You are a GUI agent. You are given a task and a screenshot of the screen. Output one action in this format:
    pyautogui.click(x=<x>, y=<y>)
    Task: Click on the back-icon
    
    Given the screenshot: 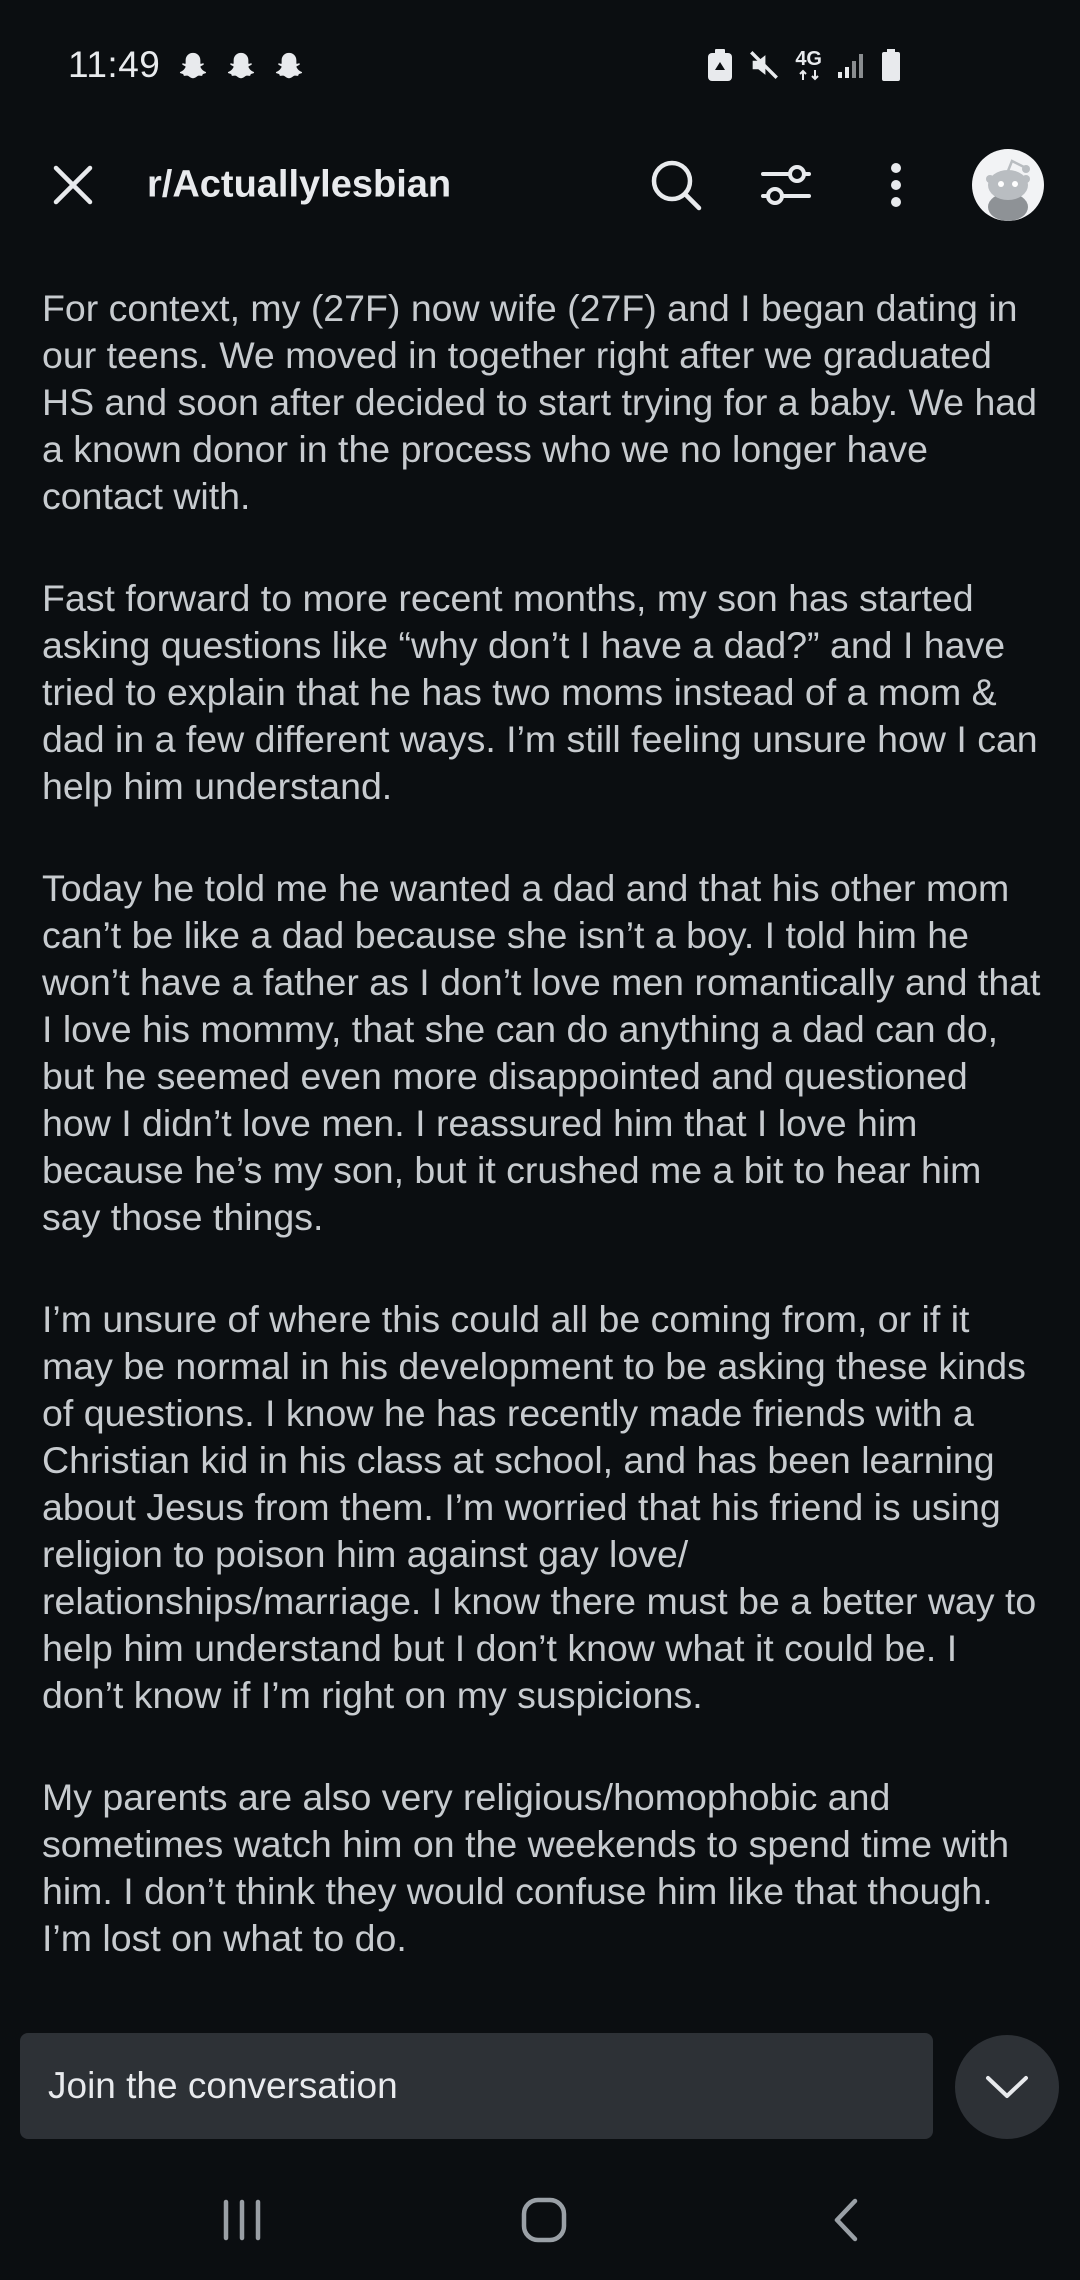 What is the action you would take?
    pyautogui.click(x=846, y=2220)
    